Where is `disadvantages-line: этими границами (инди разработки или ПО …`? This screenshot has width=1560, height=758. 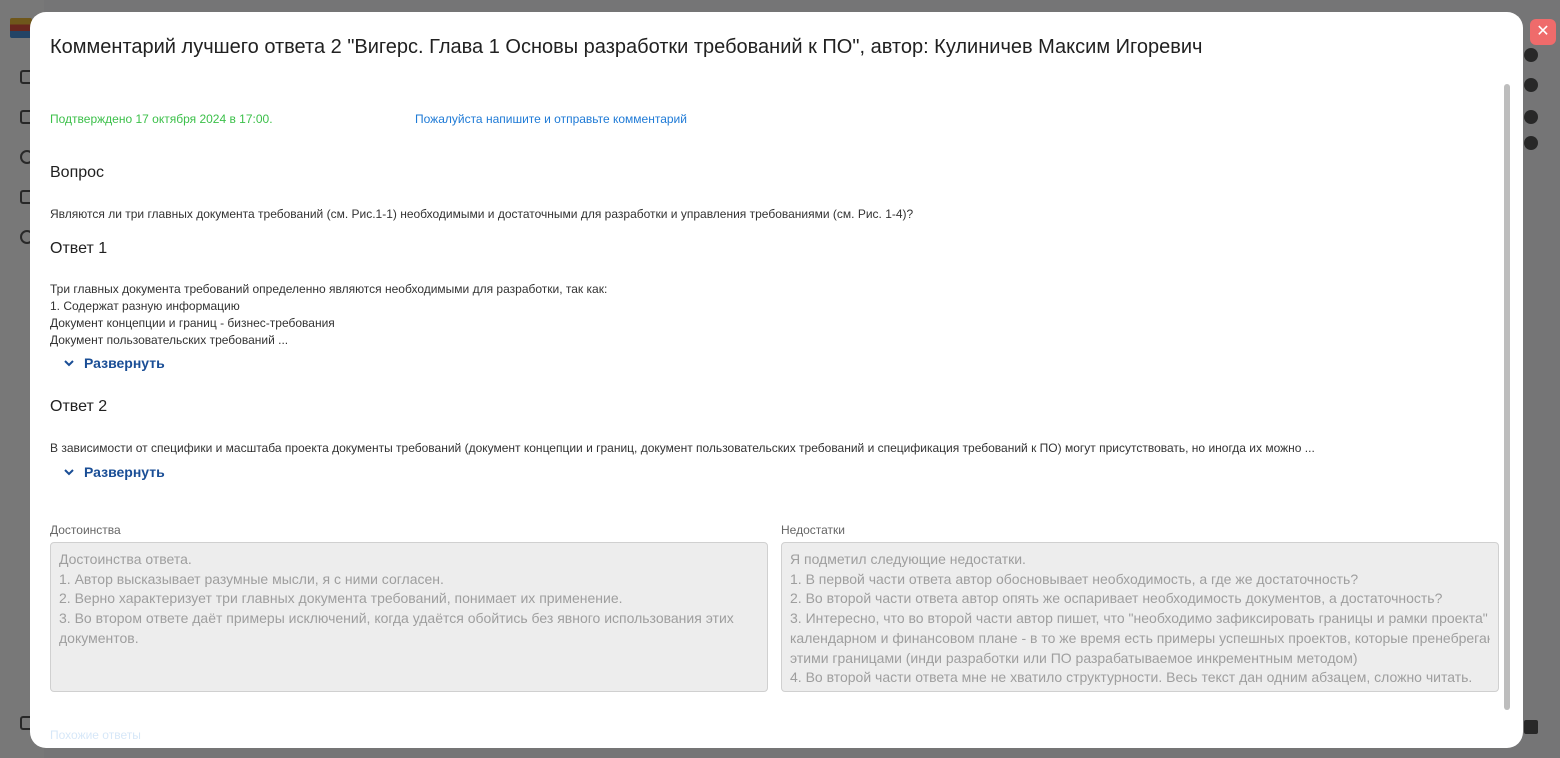
disadvantages-line: этими границами (инди разработки или ПО … is located at coordinates (1074, 657).